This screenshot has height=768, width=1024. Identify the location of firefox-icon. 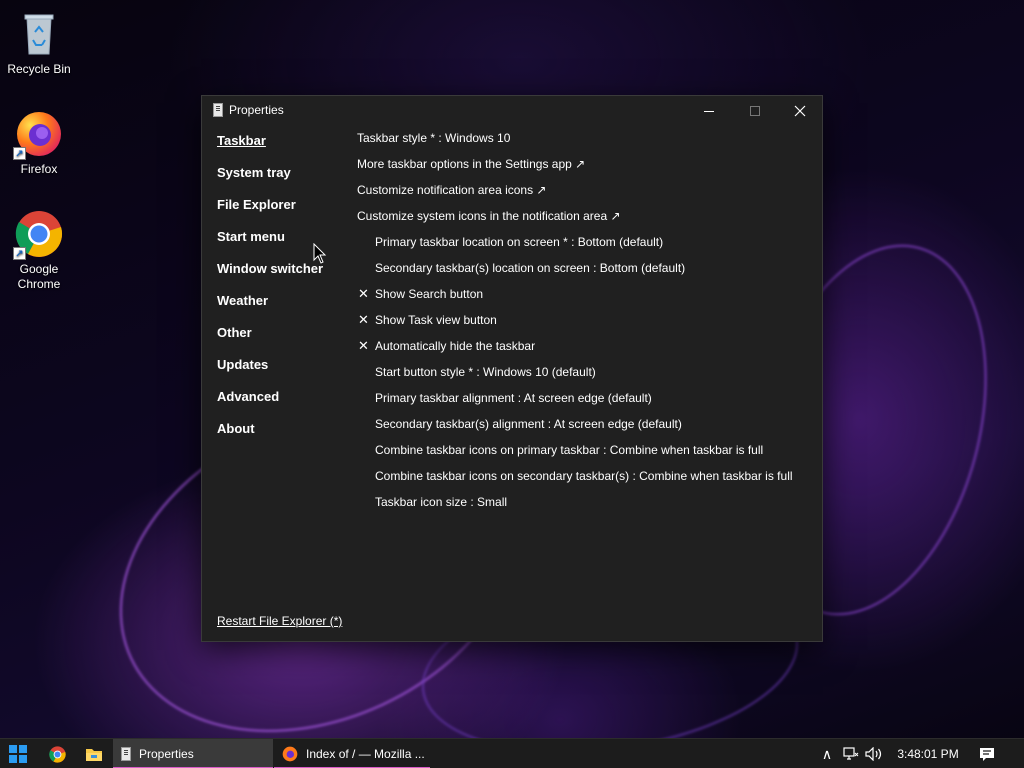
(290, 754).